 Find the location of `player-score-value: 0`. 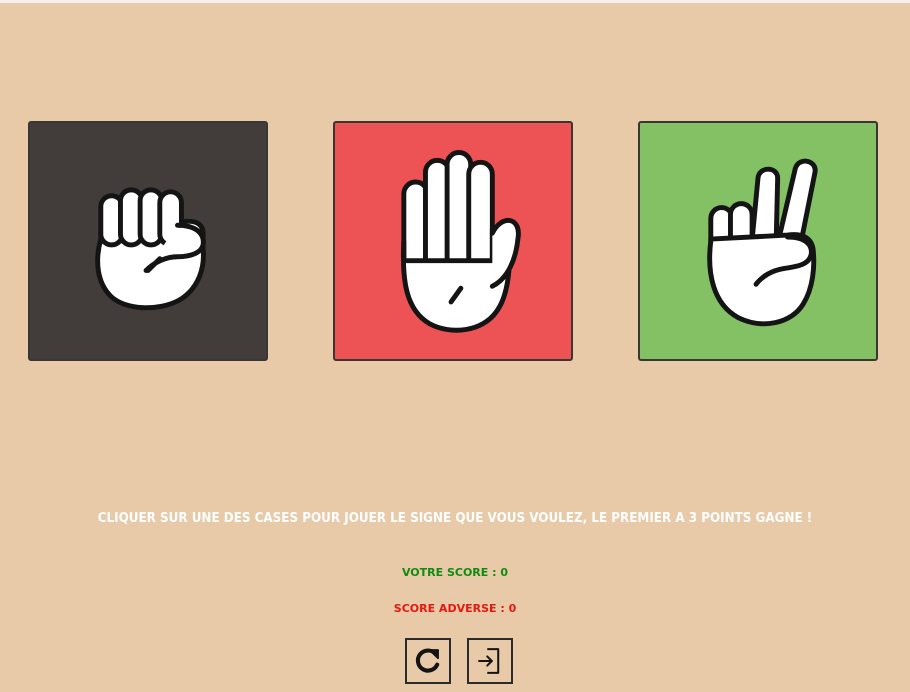

player-score-value: 0 is located at coordinates (504, 572).